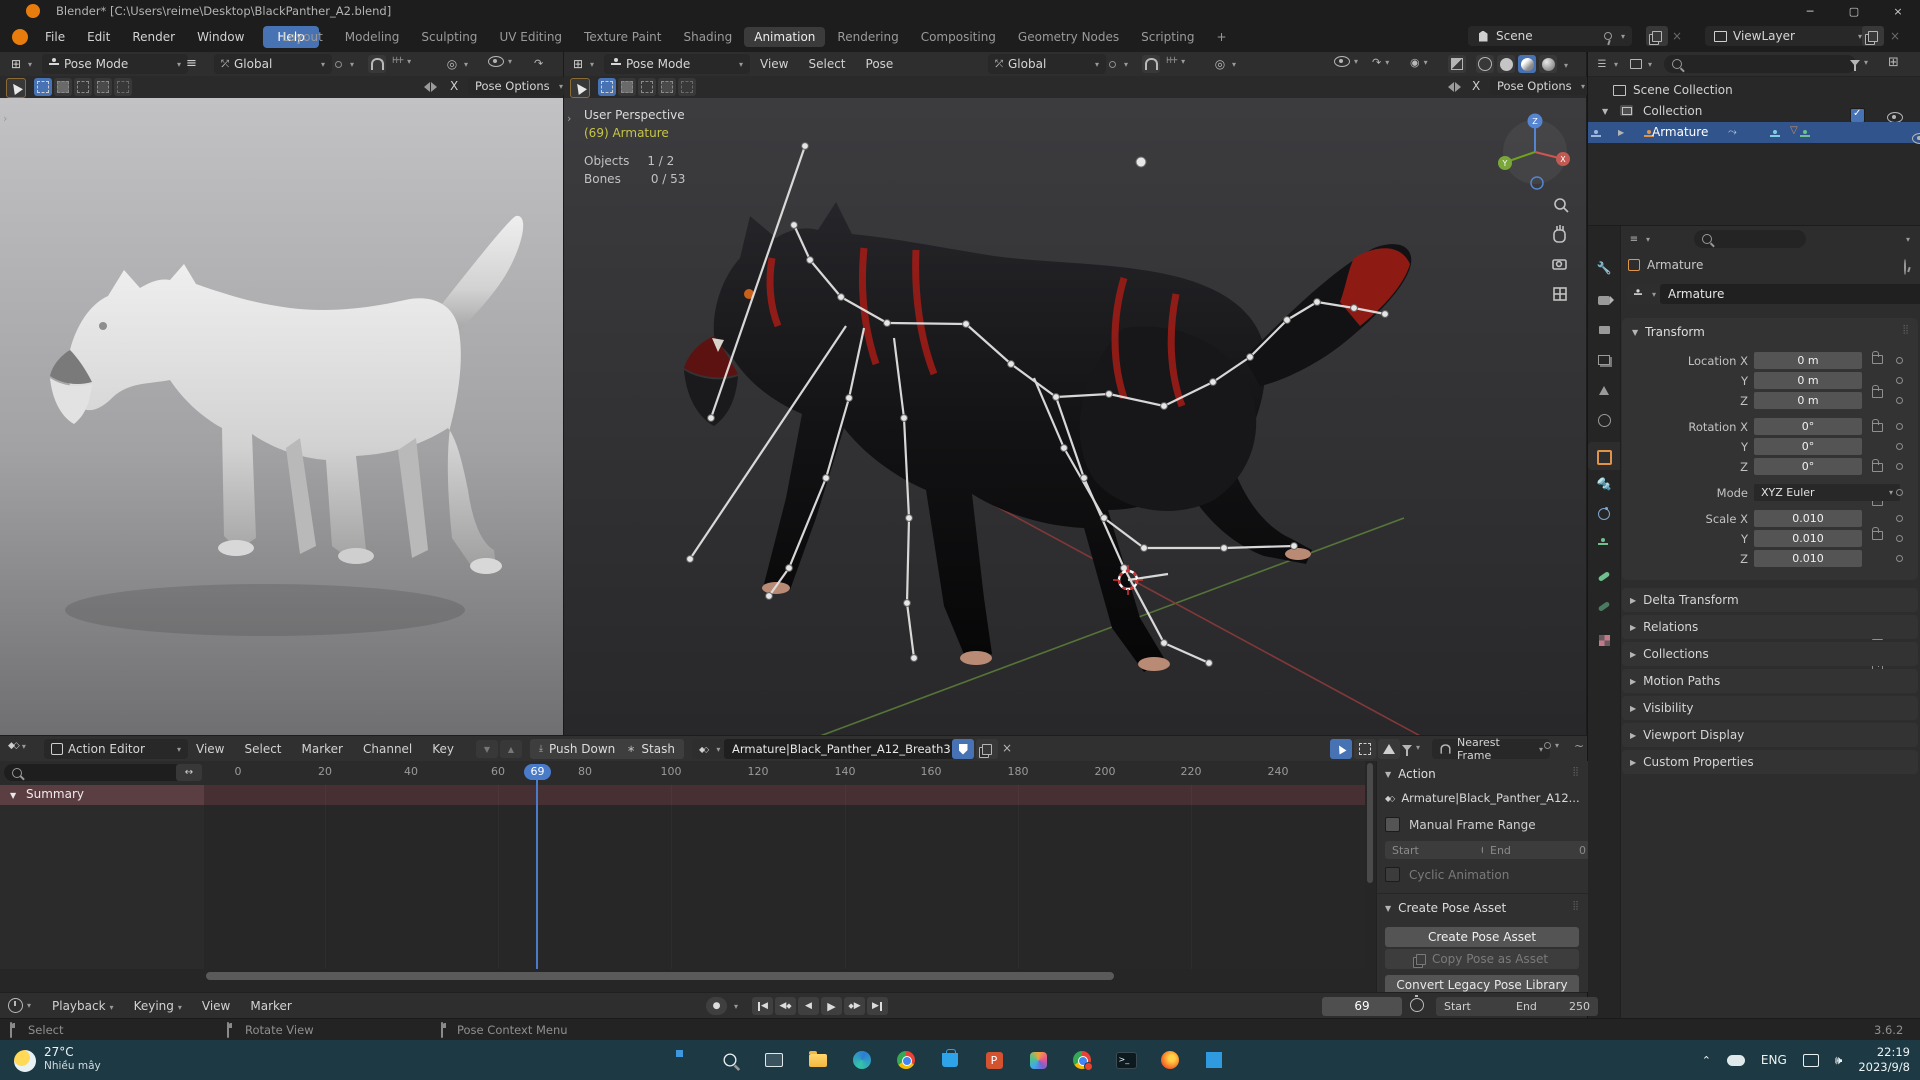 Image resolution: width=1920 pixels, height=1080 pixels. What do you see at coordinates (1677, 36) in the screenshot?
I see `scene-unlink-button: ×` at bounding box center [1677, 36].